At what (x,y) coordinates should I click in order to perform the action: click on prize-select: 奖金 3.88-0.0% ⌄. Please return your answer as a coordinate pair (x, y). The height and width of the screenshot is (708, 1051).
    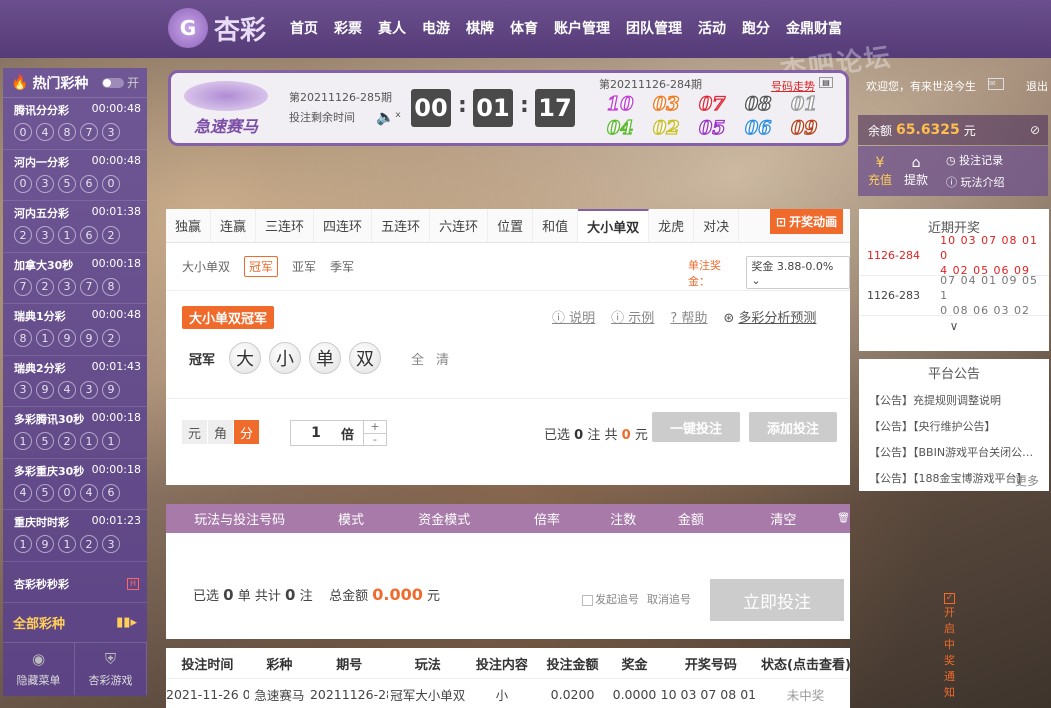
    Looking at the image, I should click on (798, 272).